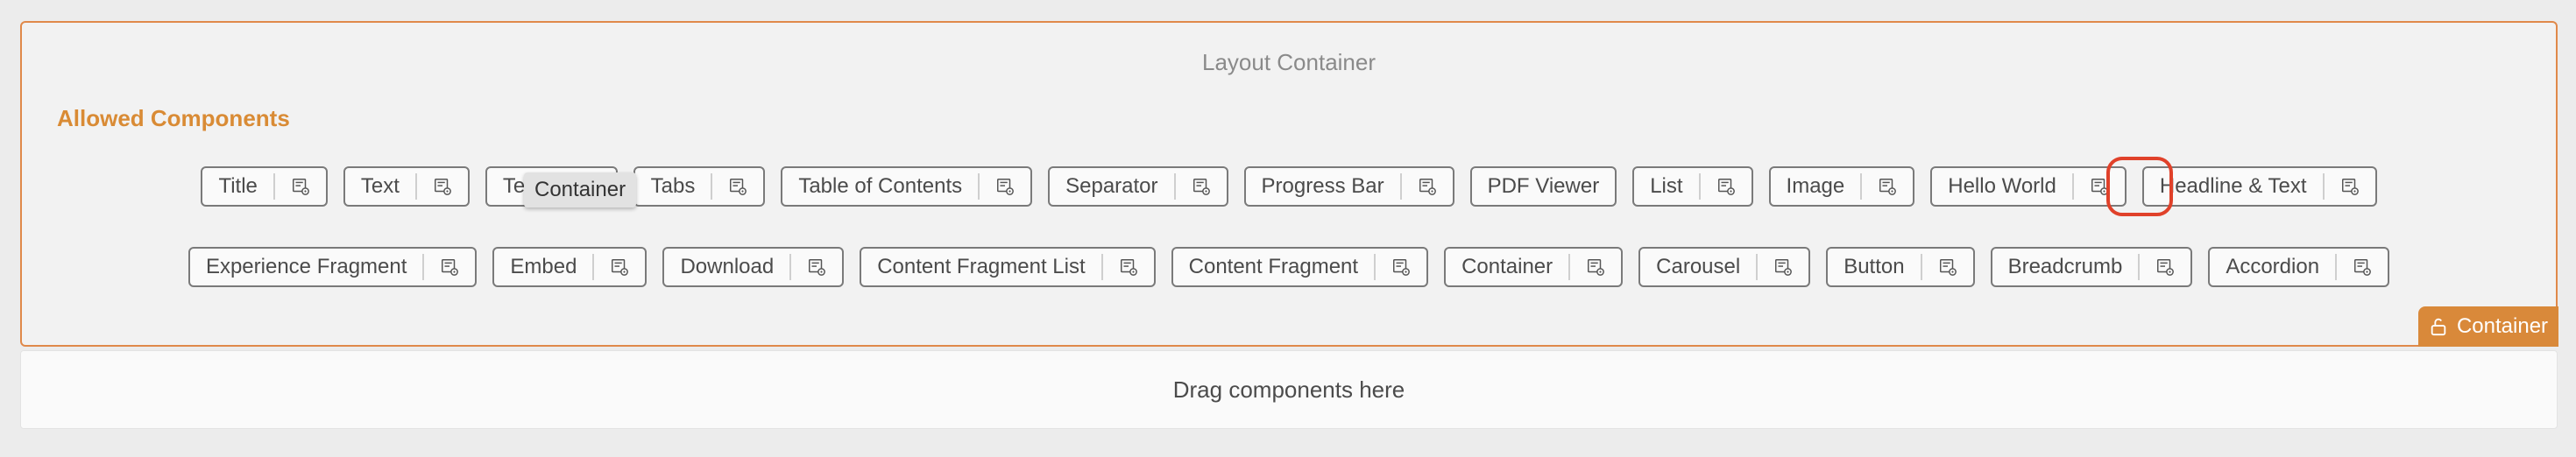  What do you see at coordinates (238, 186) in the screenshot?
I see `component-label: Title` at bounding box center [238, 186].